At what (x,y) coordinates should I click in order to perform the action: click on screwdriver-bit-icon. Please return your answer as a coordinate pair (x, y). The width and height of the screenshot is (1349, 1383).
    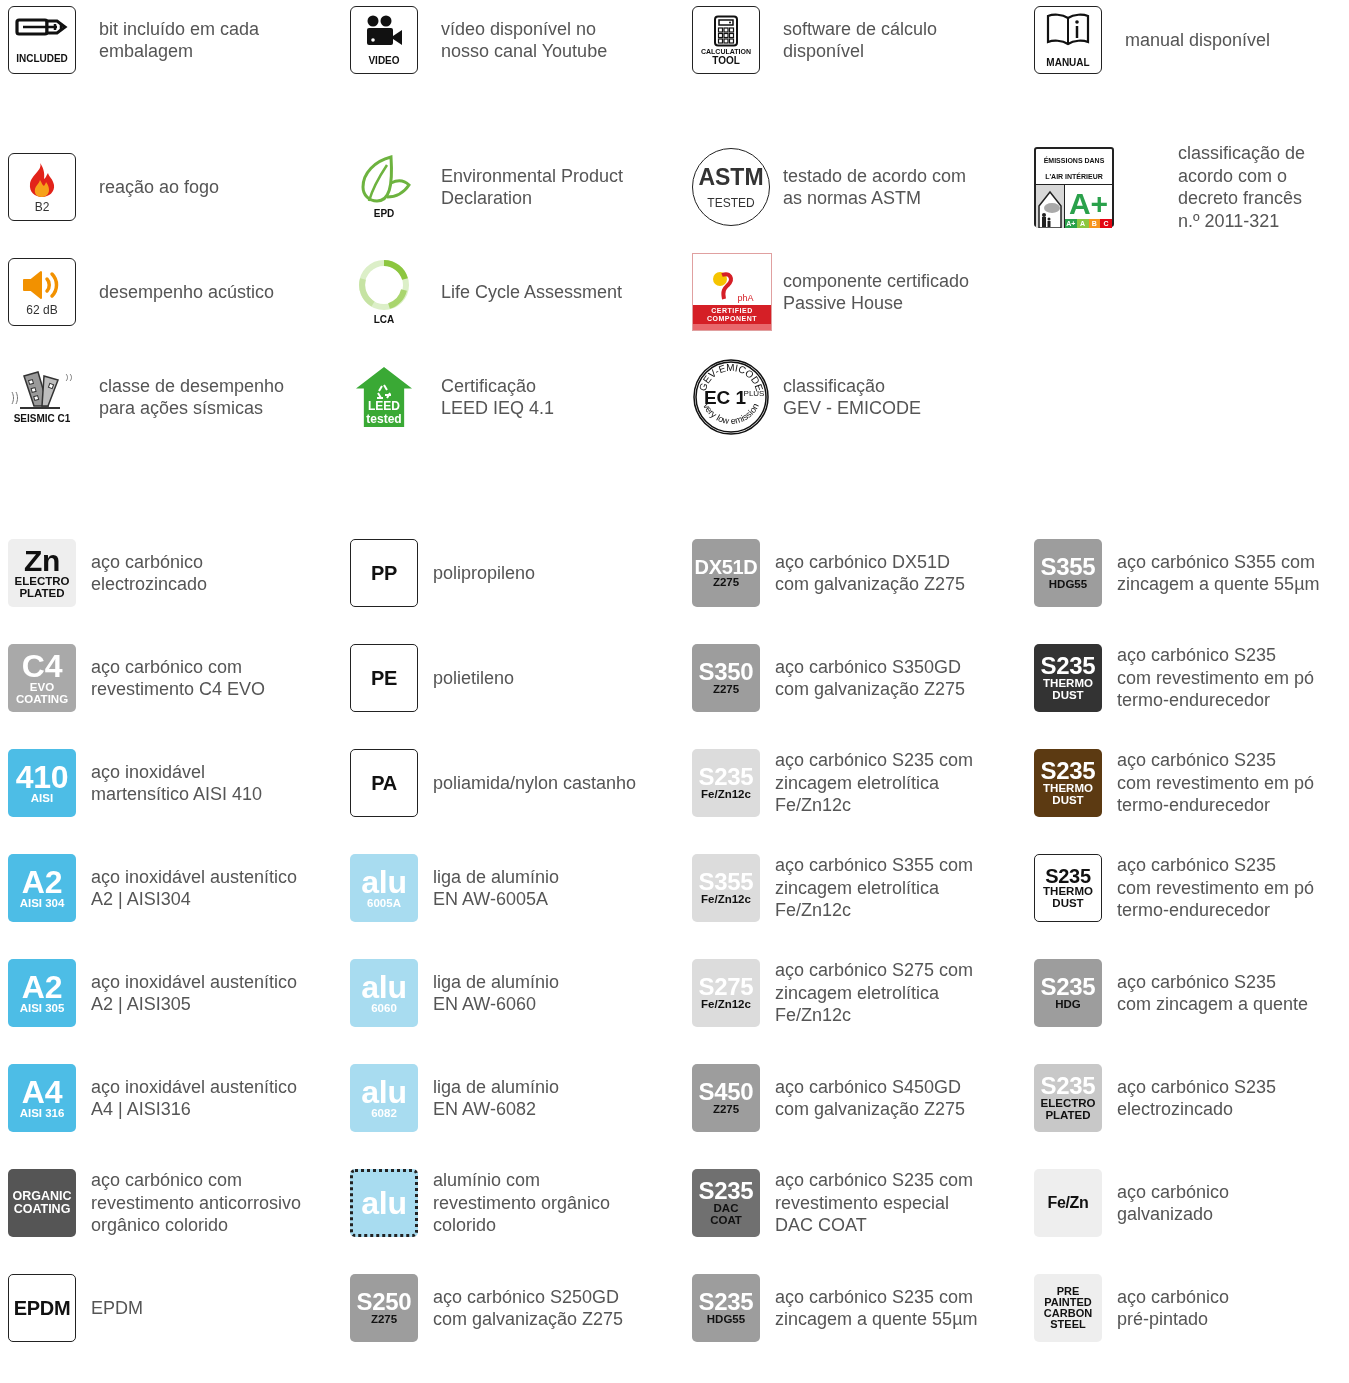
    Looking at the image, I should click on (42, 27).